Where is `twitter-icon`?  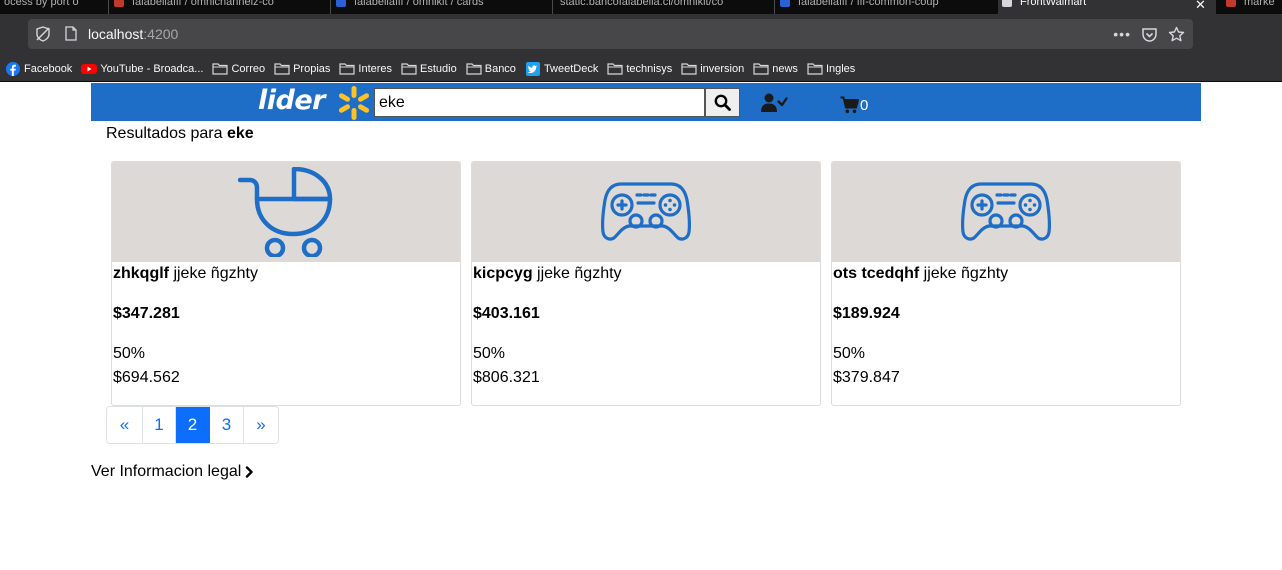
twitter-icon is located at coordinates (533, 68).